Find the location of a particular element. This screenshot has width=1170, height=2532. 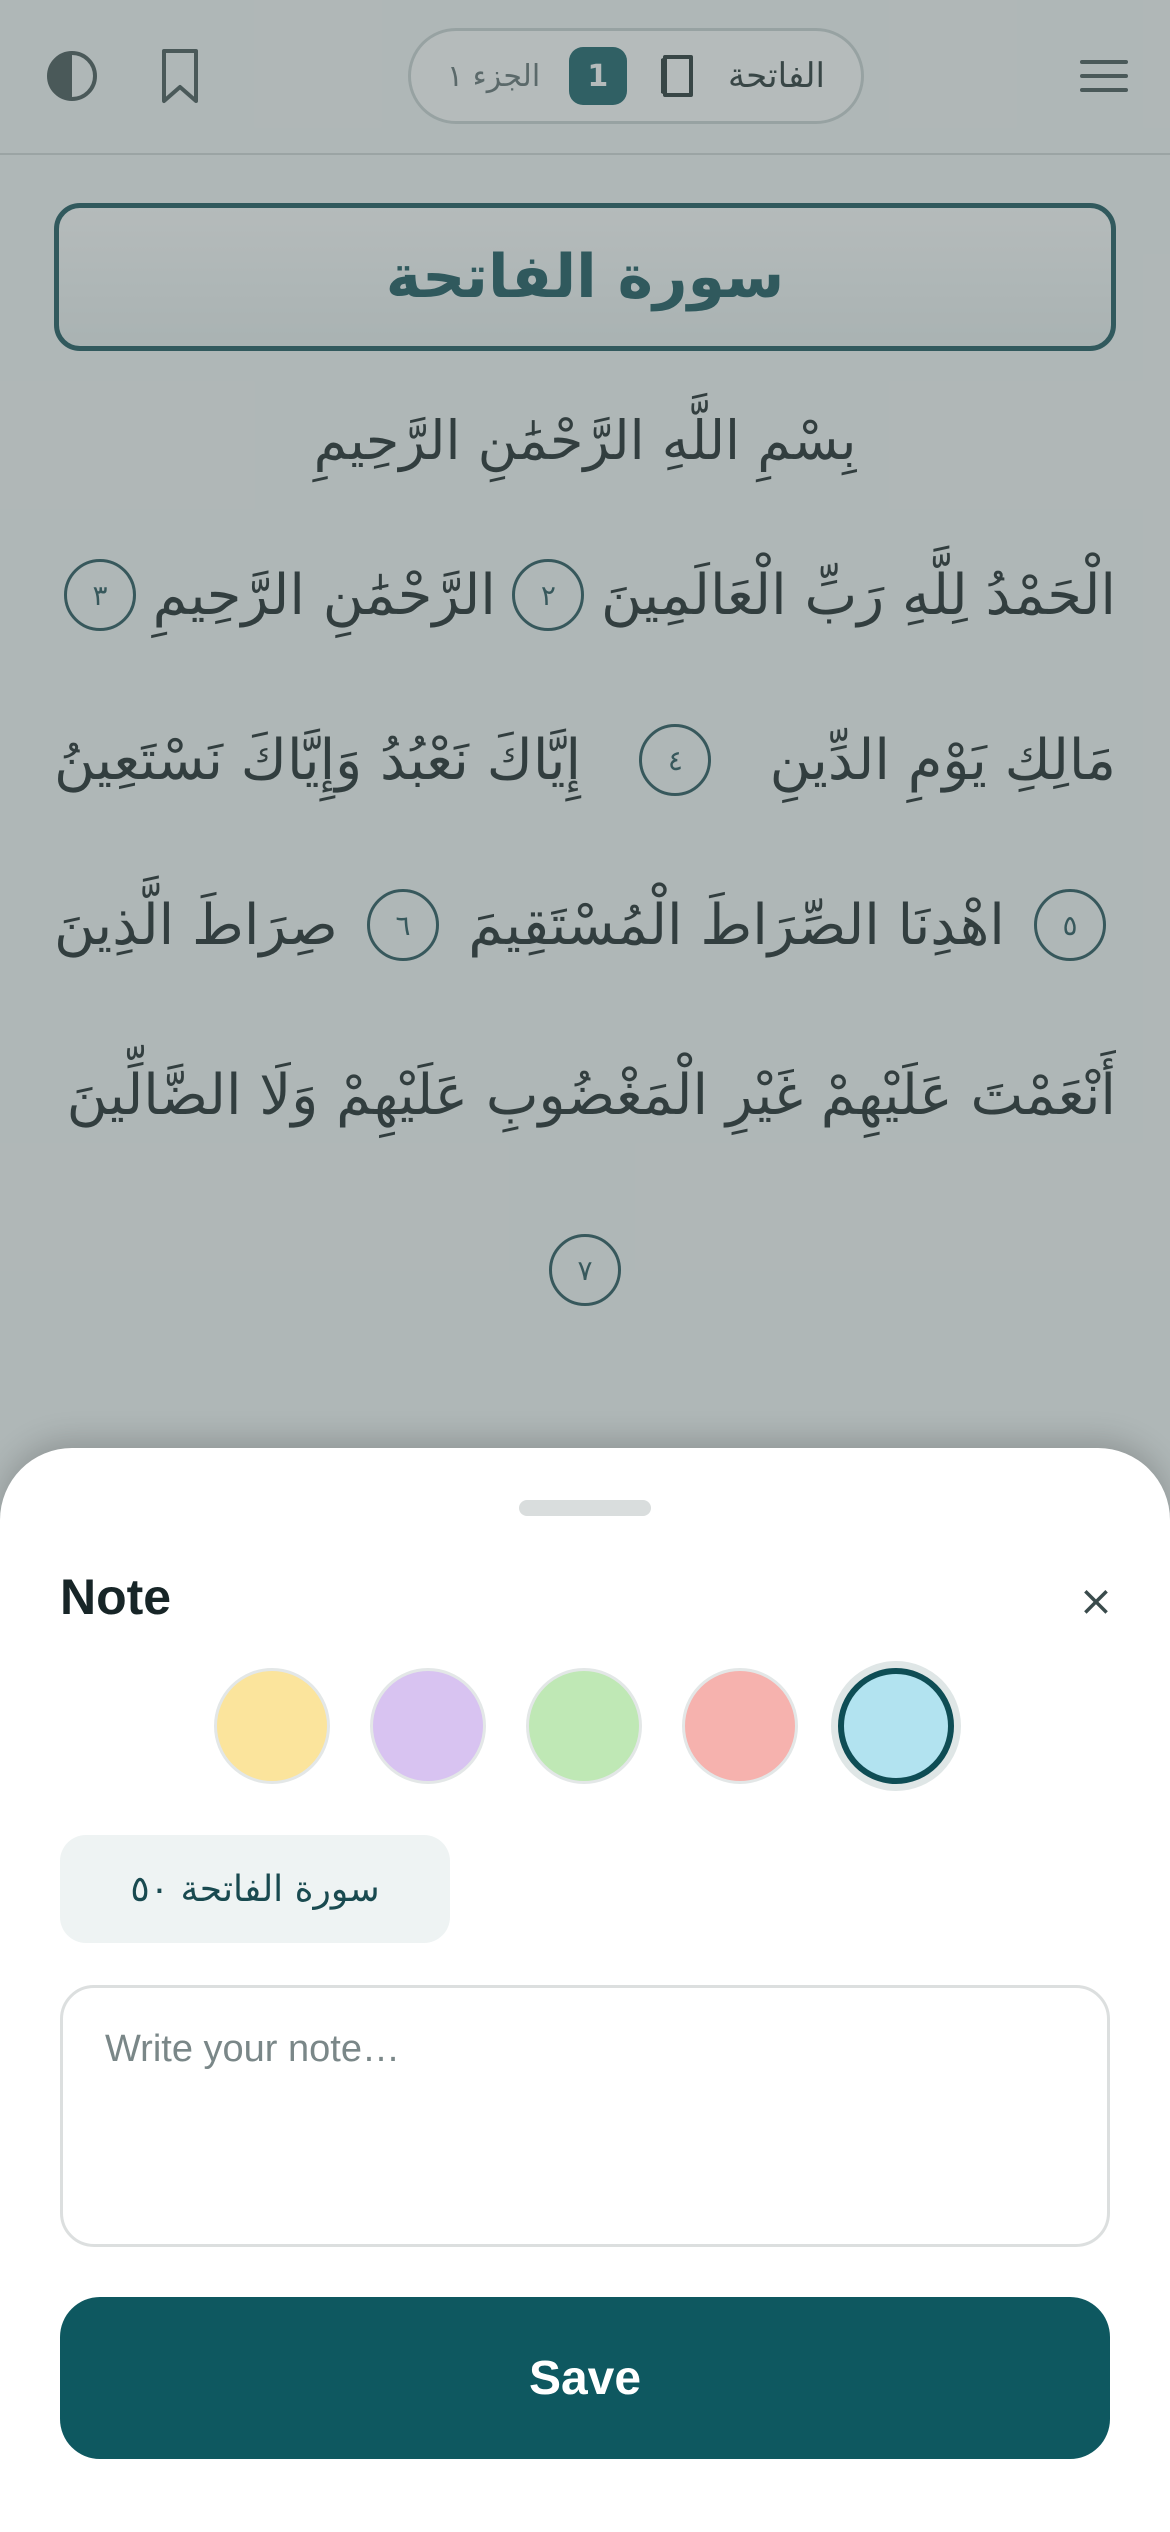

sheet-grabber is located at coordinates (585, 1508).